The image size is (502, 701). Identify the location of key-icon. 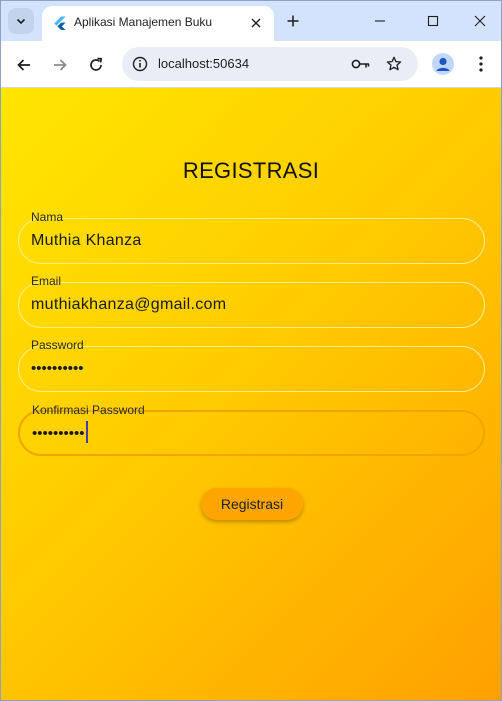
(361, 64).